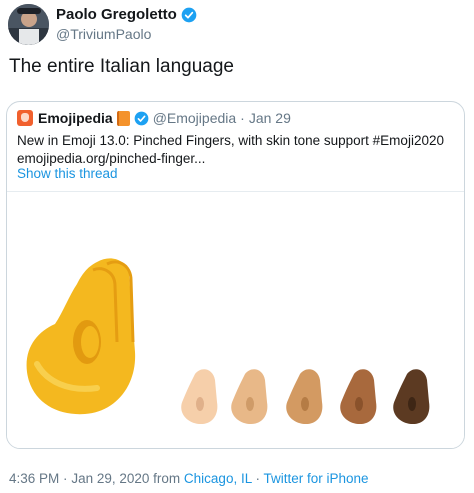 This screenshot has height=493, width=474. Describe the element at coordinates (103, 34) in the screenshot. I see `author-handle: @TriviumPaolo` at that location.